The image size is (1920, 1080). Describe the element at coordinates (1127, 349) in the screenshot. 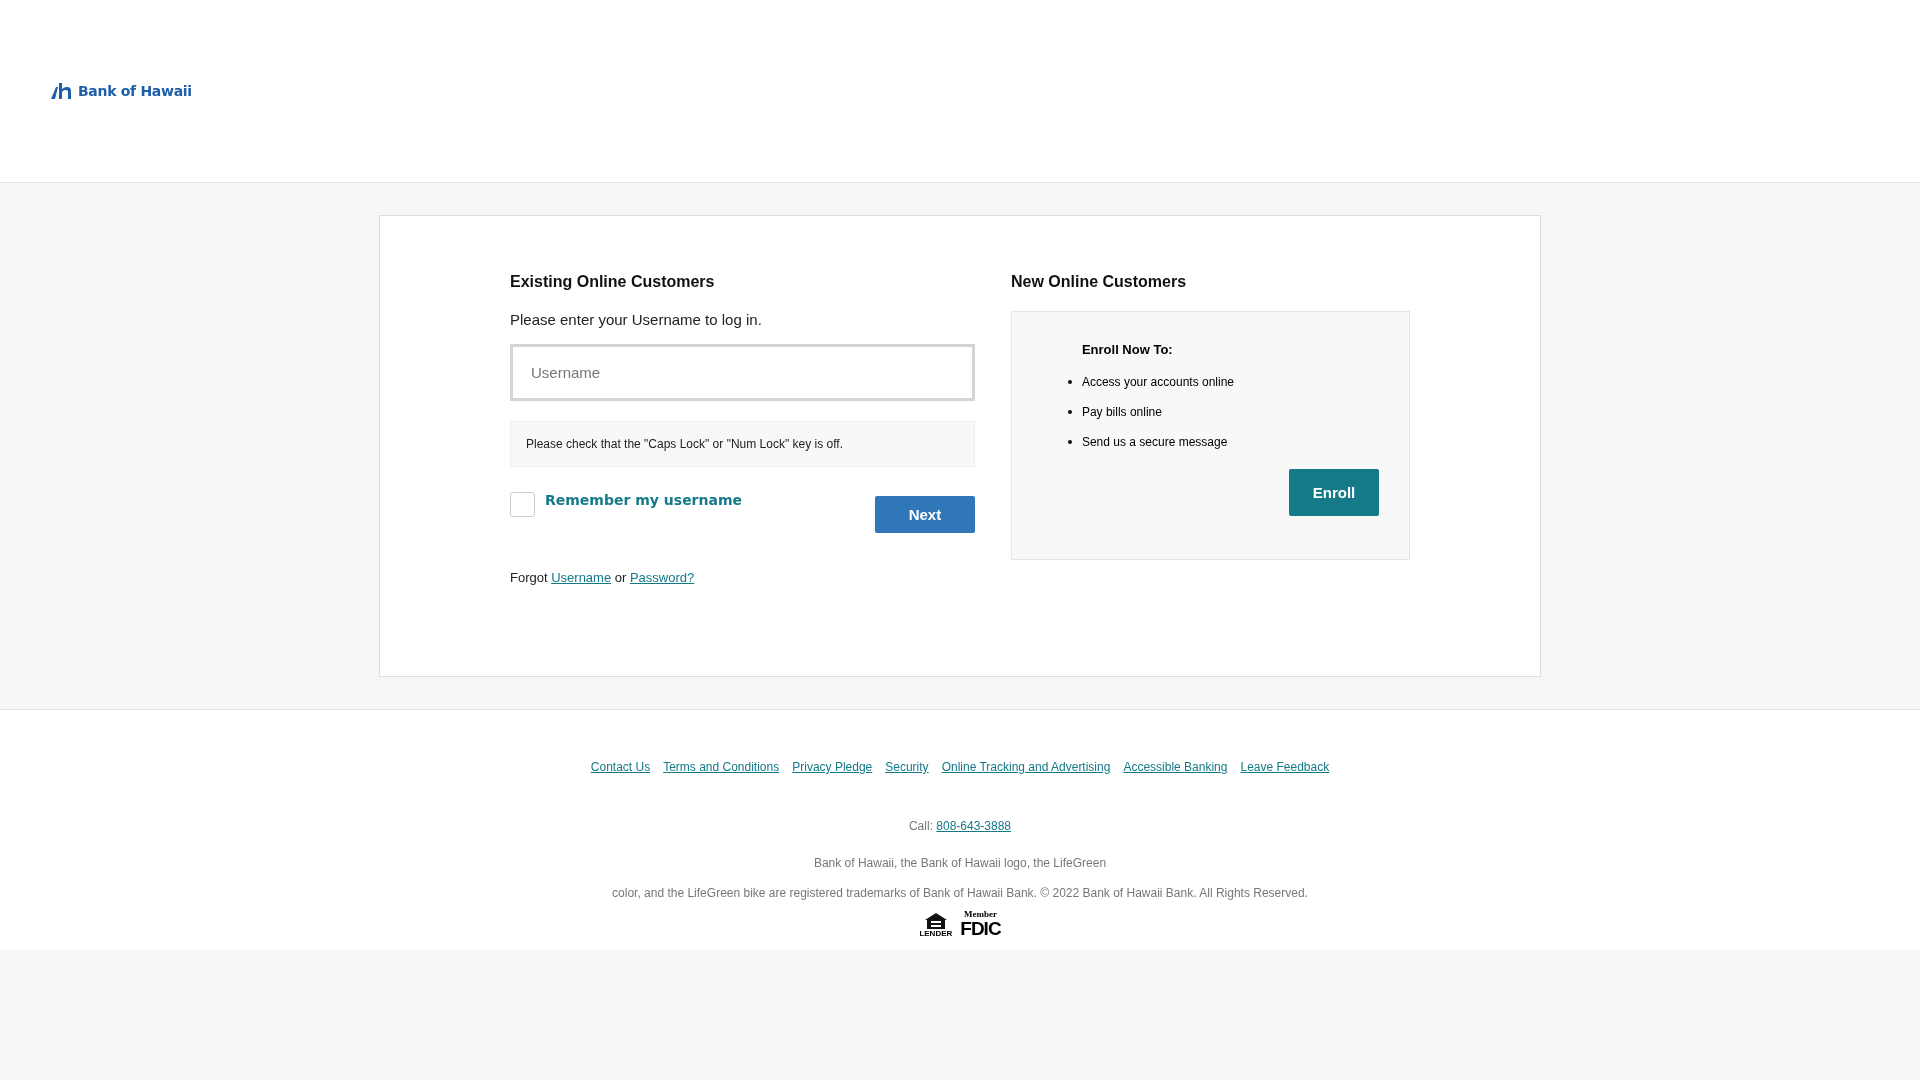

I see `enroll-heading: Enroll Now To:` at that location.